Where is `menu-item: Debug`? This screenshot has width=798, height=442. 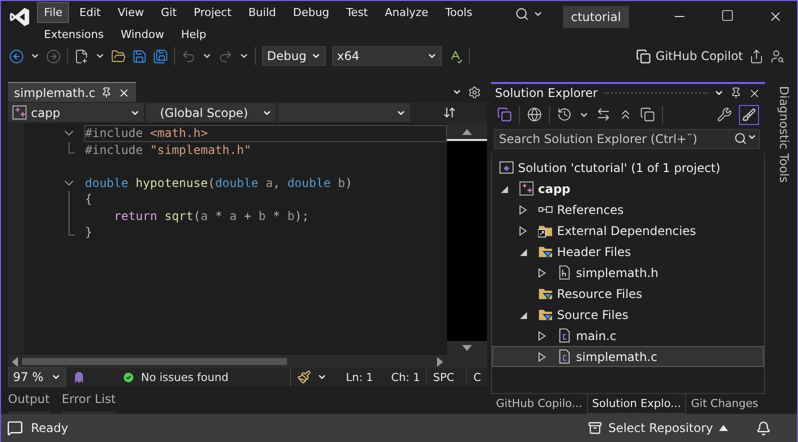
menu-item: Debug is located at coordinates (311, 12).